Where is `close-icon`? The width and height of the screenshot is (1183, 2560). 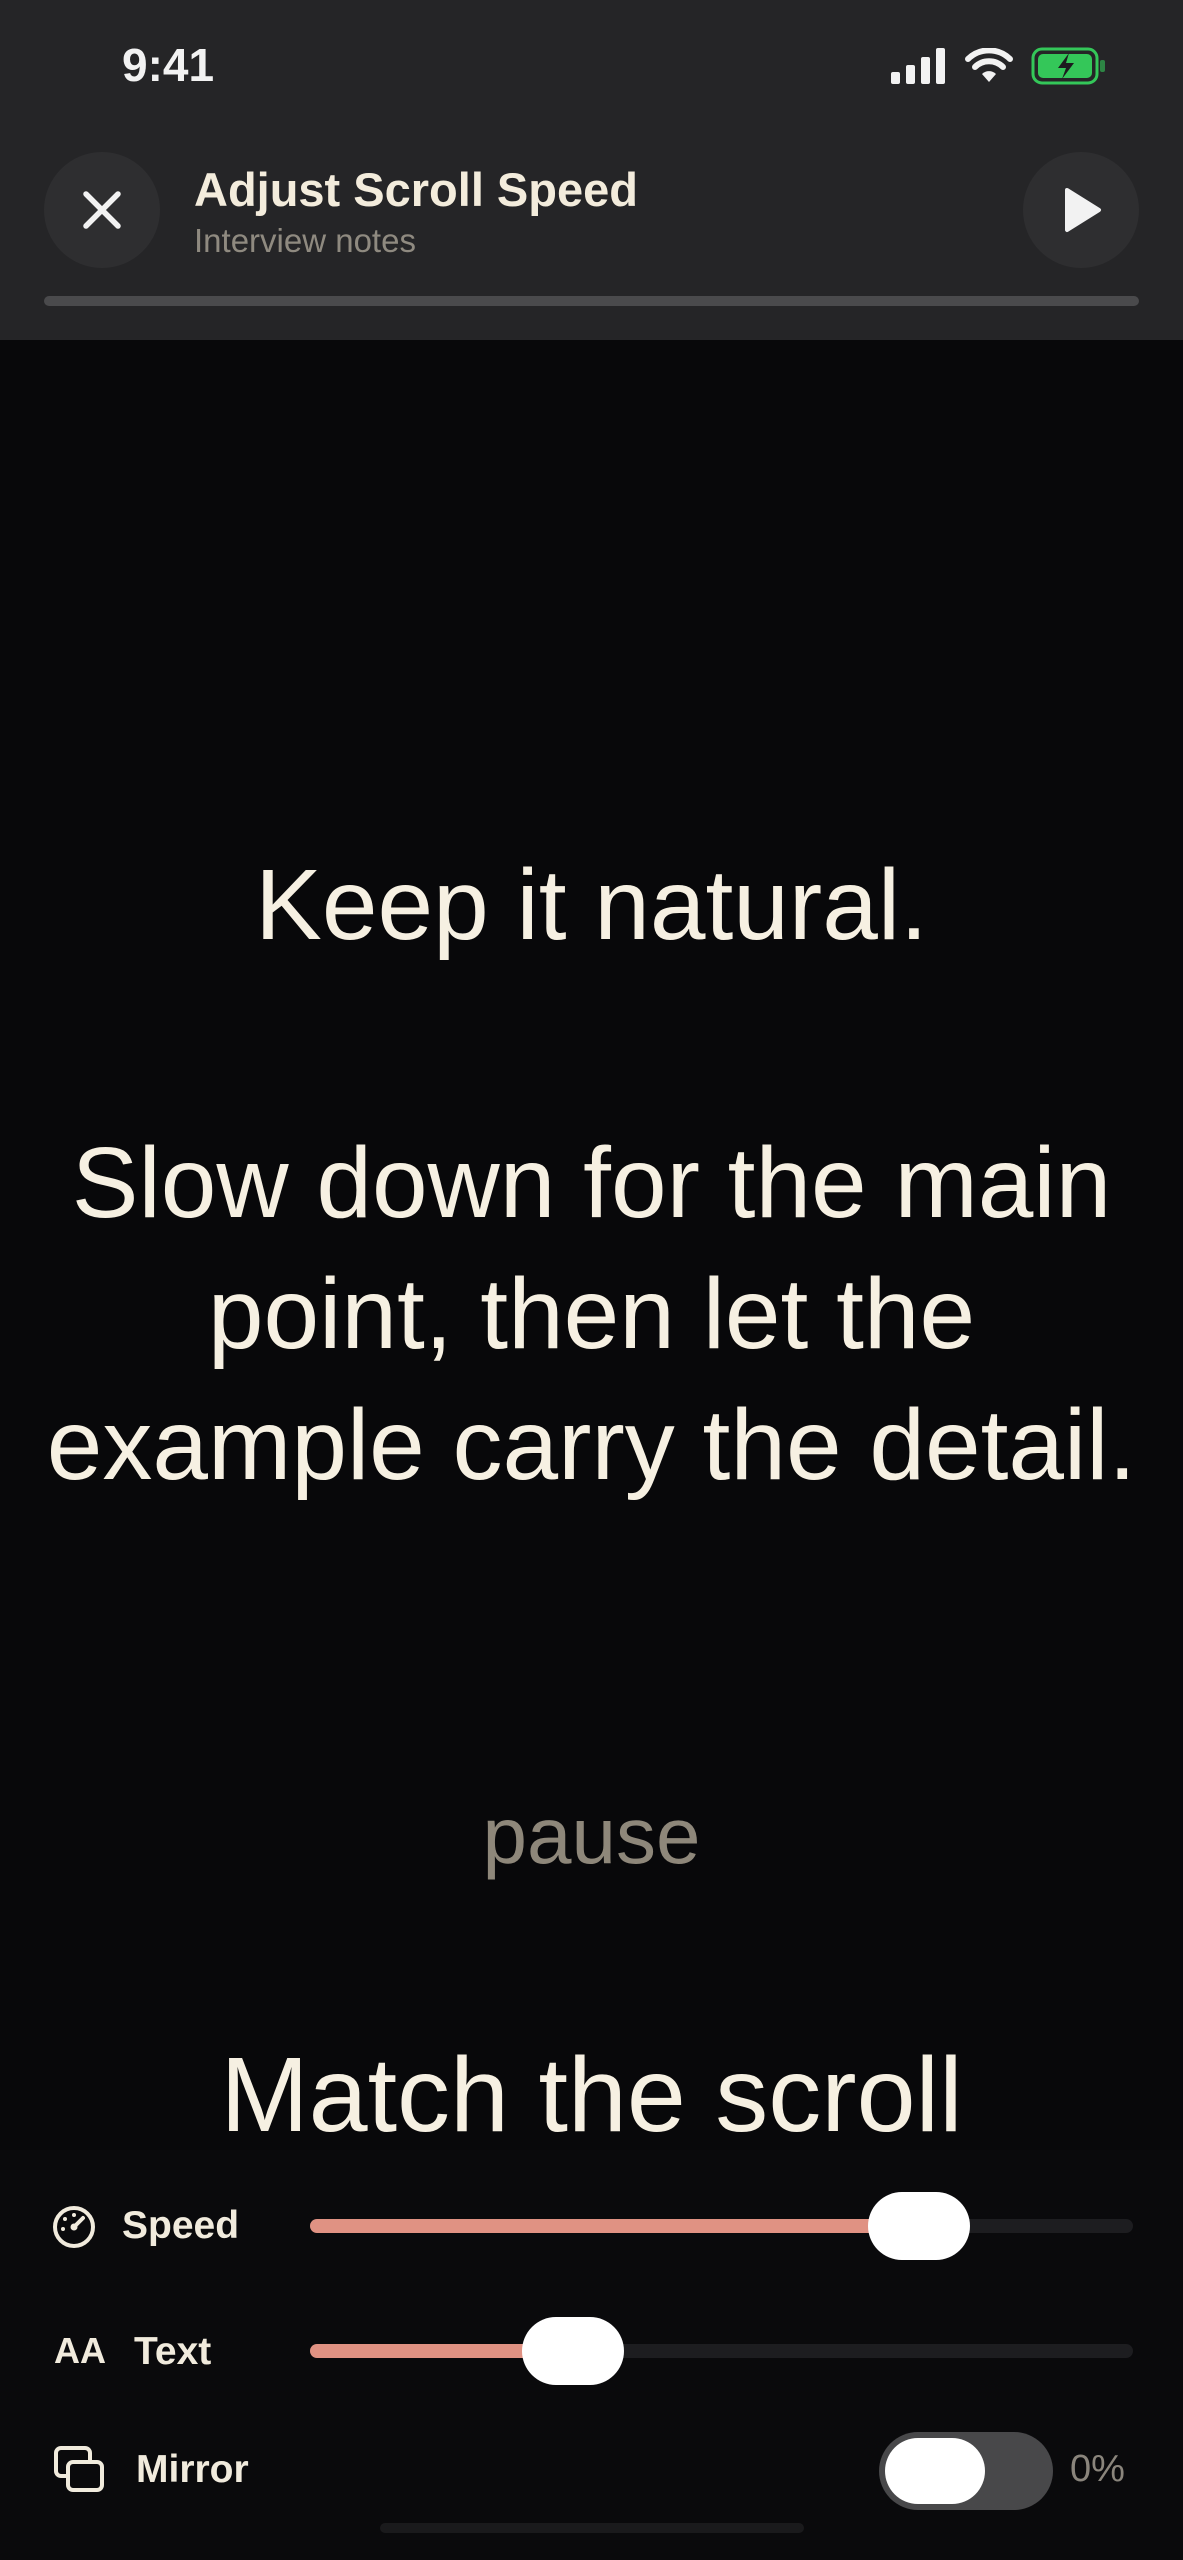
close-icon is located at coordinates (102, 210).